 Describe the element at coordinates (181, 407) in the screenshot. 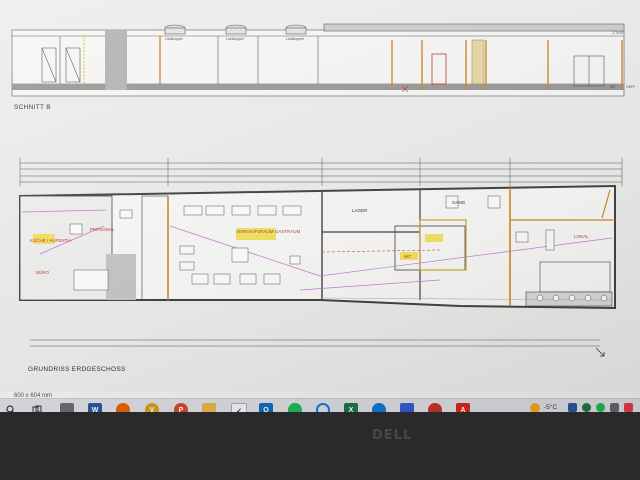

I see `powerpoint-icon: P` at that location.